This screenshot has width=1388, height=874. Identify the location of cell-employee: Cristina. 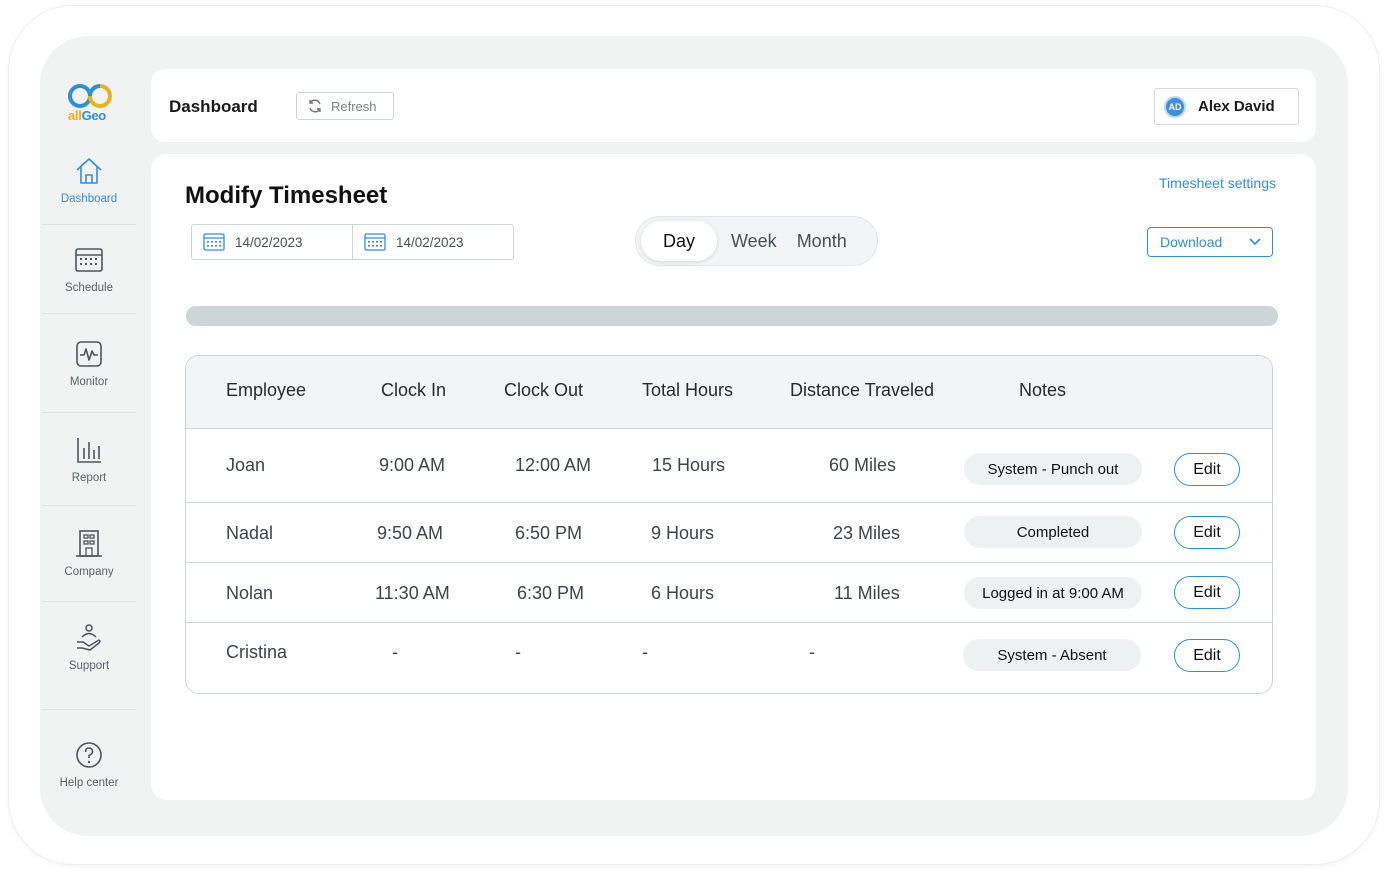
(257, 652).